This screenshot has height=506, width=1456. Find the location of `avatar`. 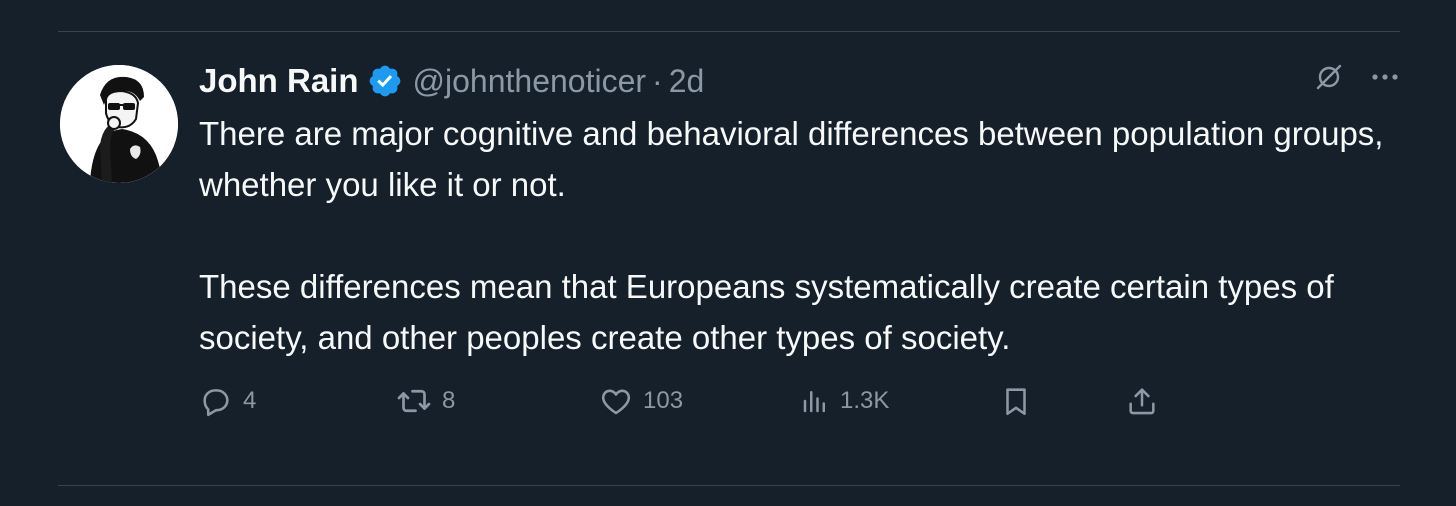

avatar is located at coordinates (119, 124).